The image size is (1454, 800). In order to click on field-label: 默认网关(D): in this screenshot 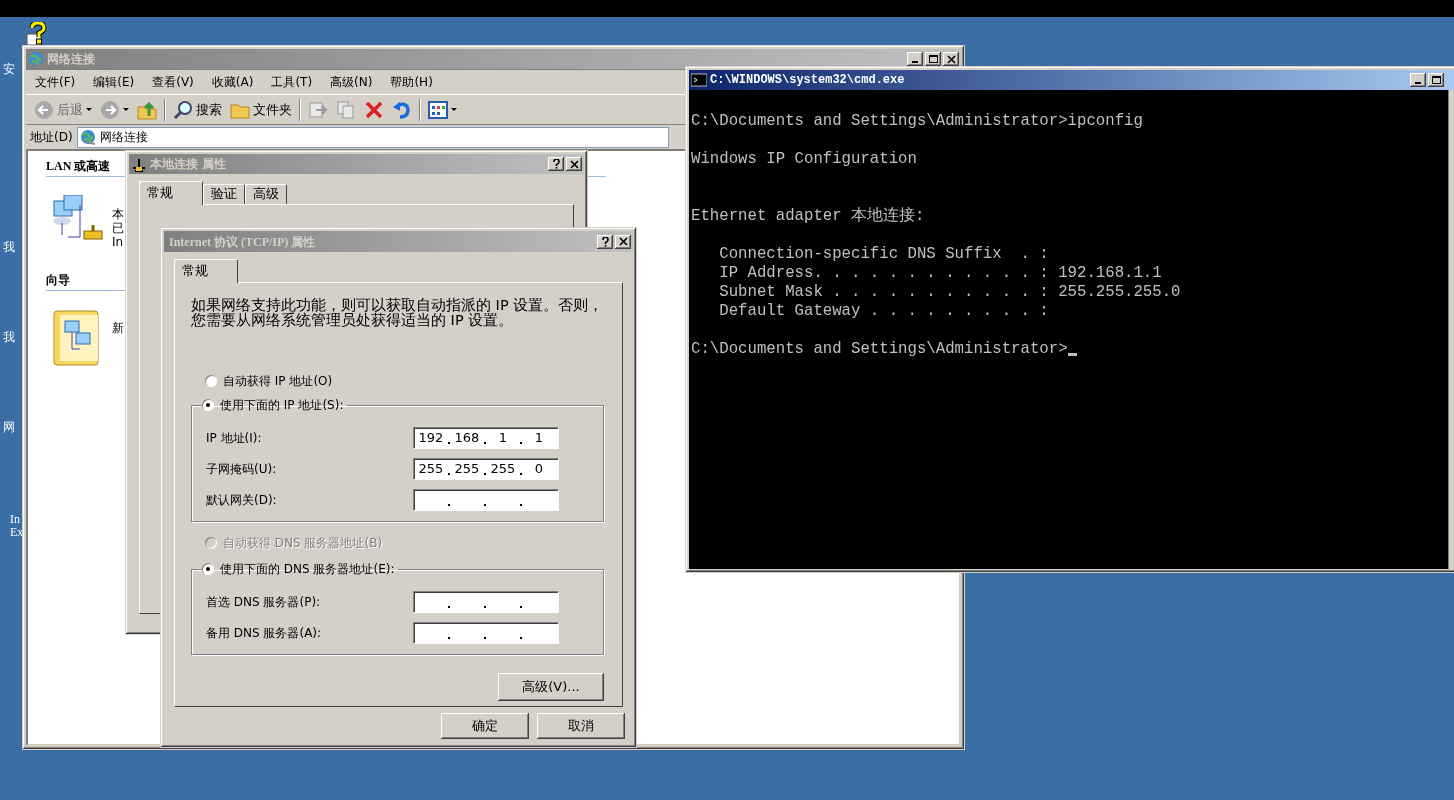, I will do `click(242, 500)`.